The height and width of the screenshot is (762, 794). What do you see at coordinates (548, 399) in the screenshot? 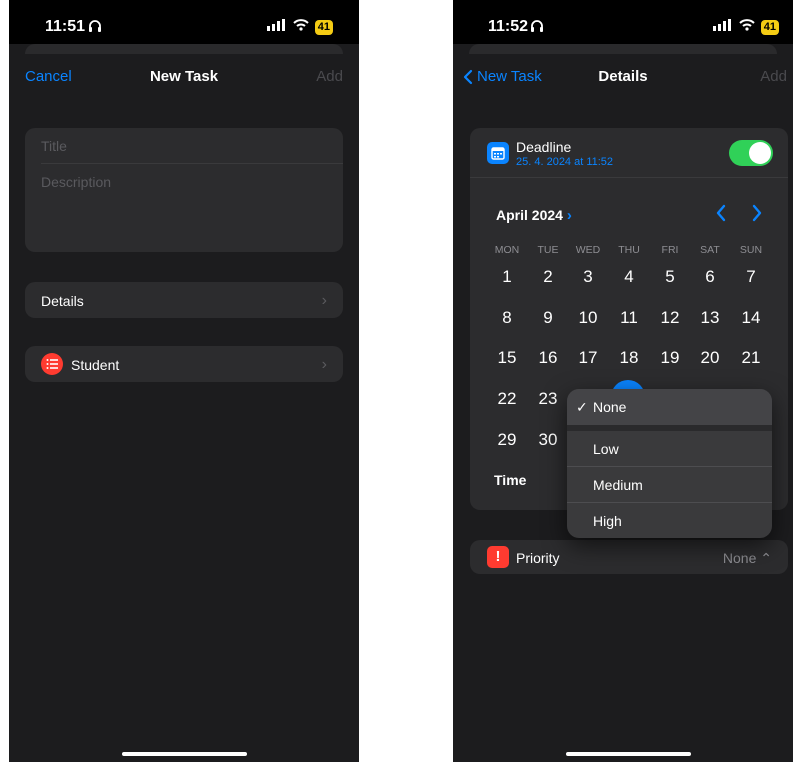
I see `calendar-day: 23` at bounding box center [548, 399].